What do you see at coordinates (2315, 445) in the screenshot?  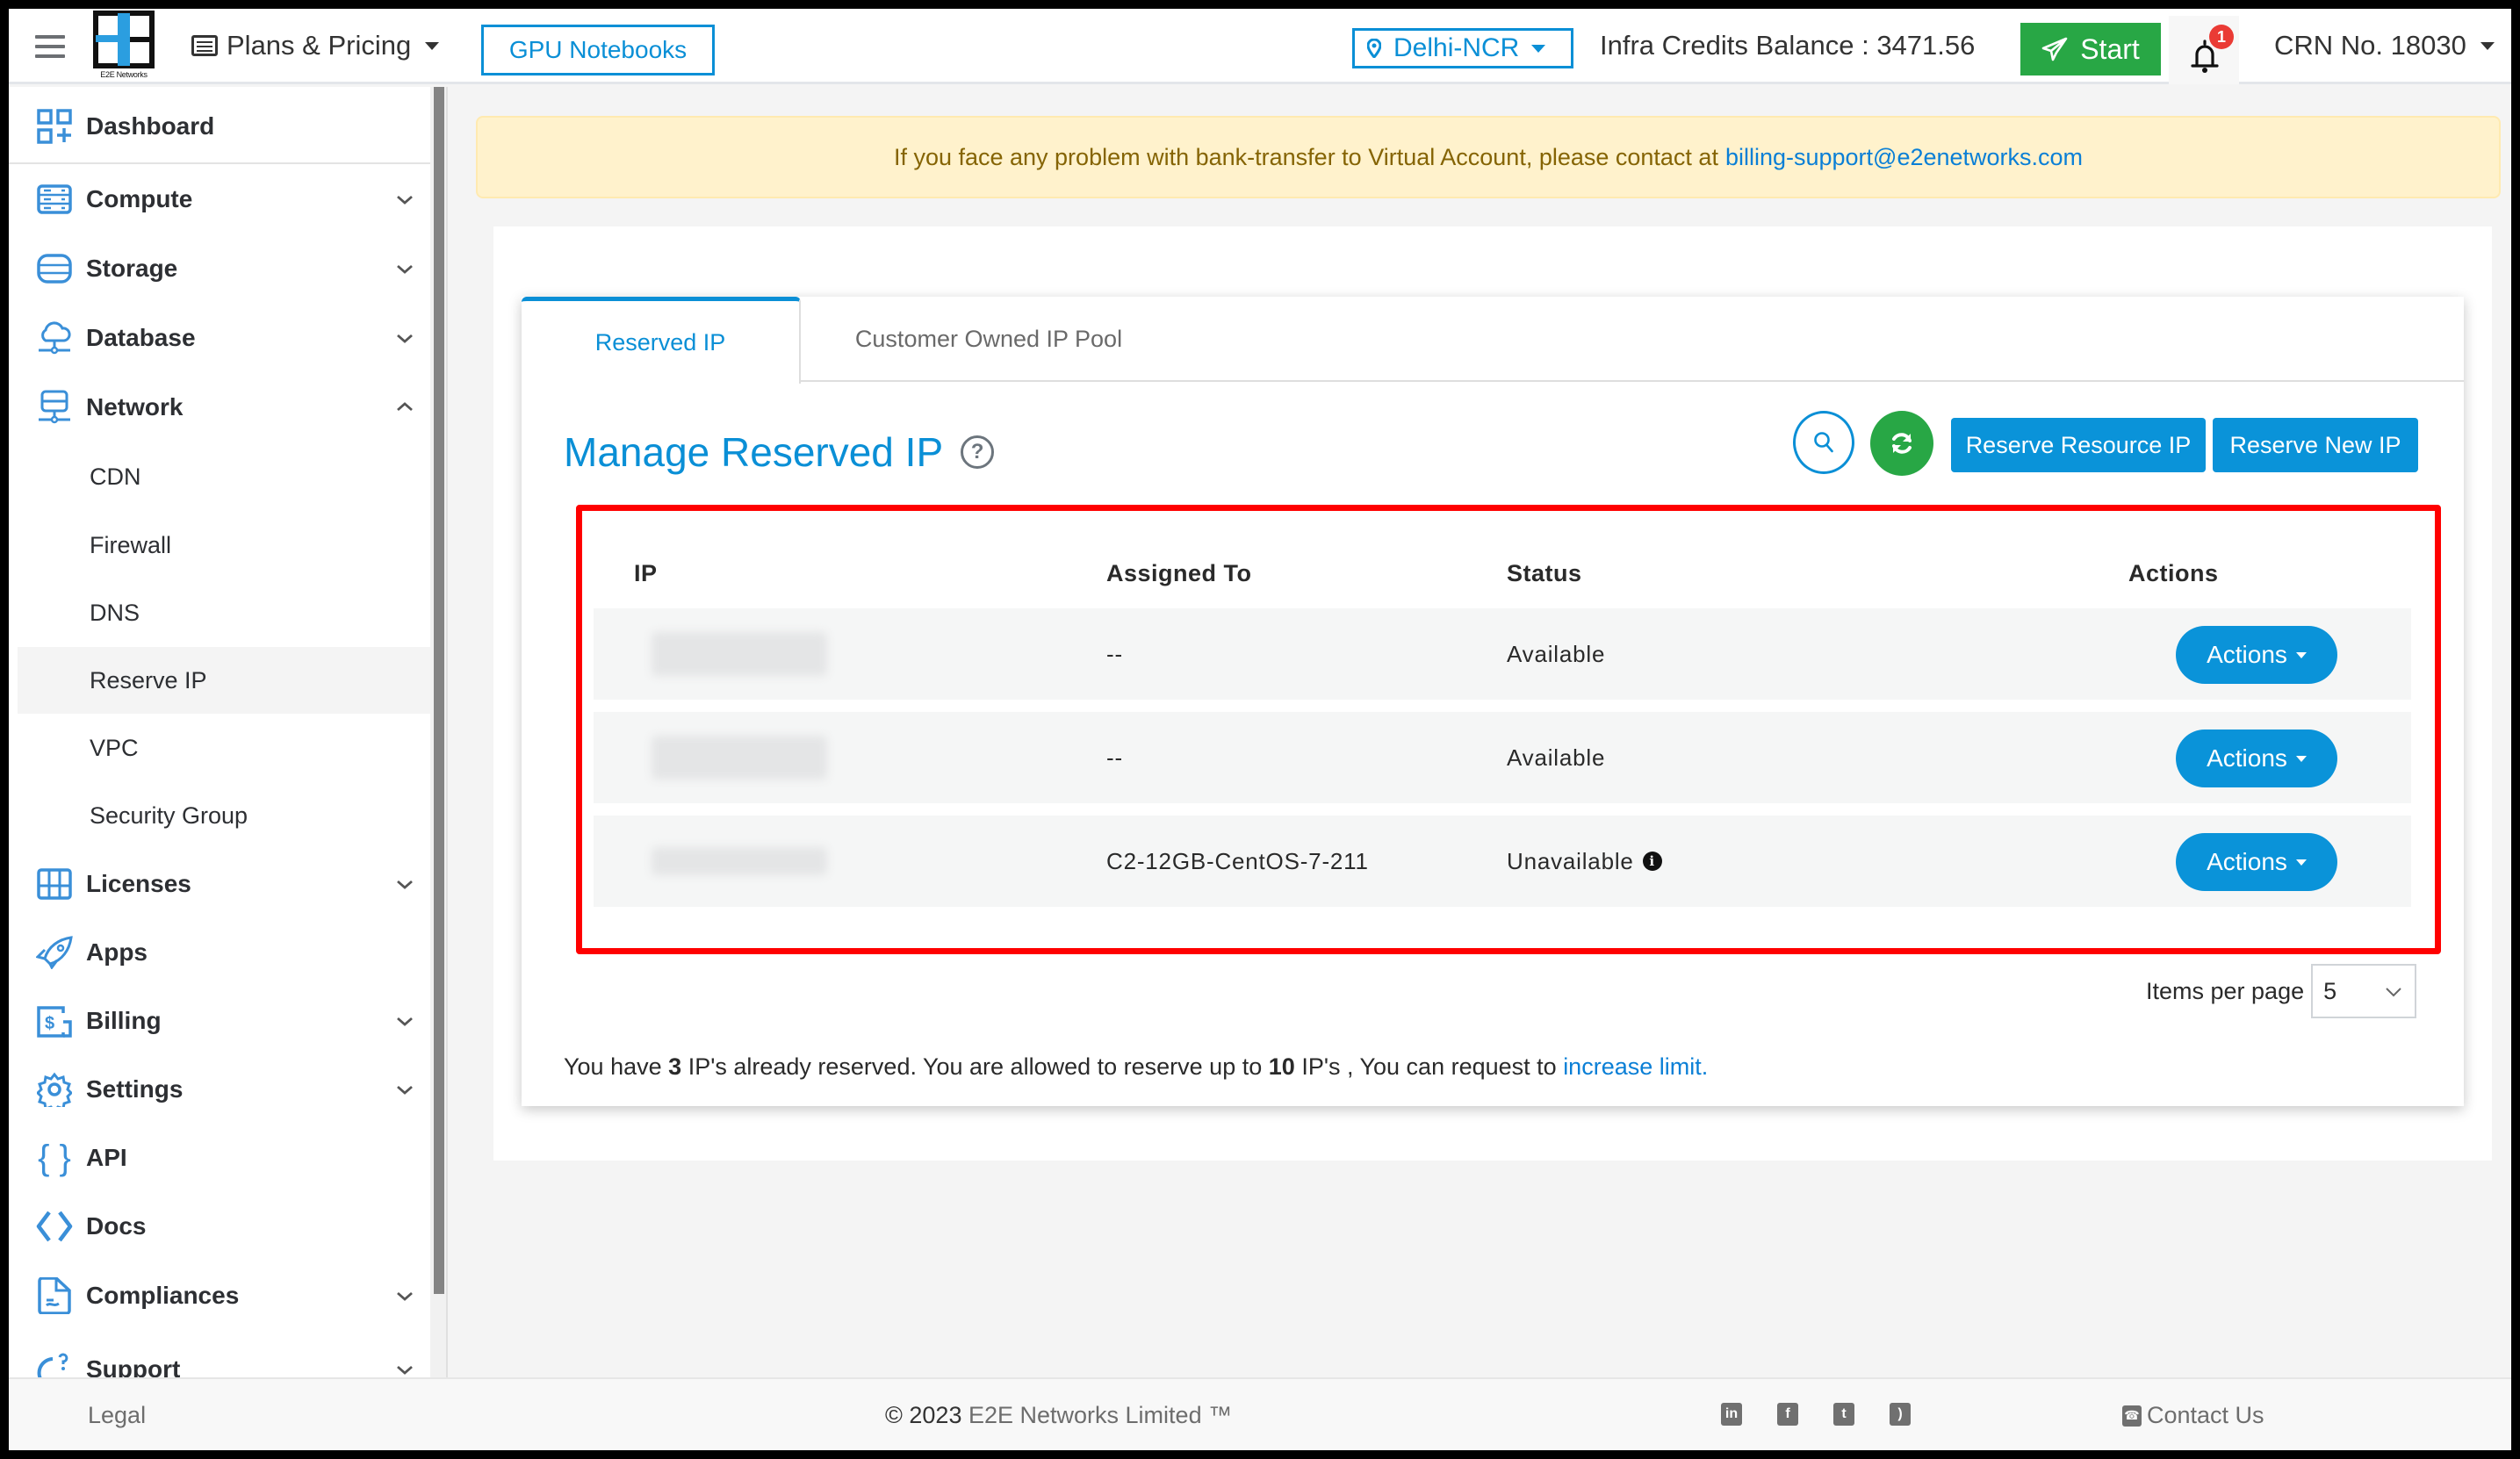 I see `reserve-new-ip-button: Reserve New IP` at bounding box center [2315, 445].